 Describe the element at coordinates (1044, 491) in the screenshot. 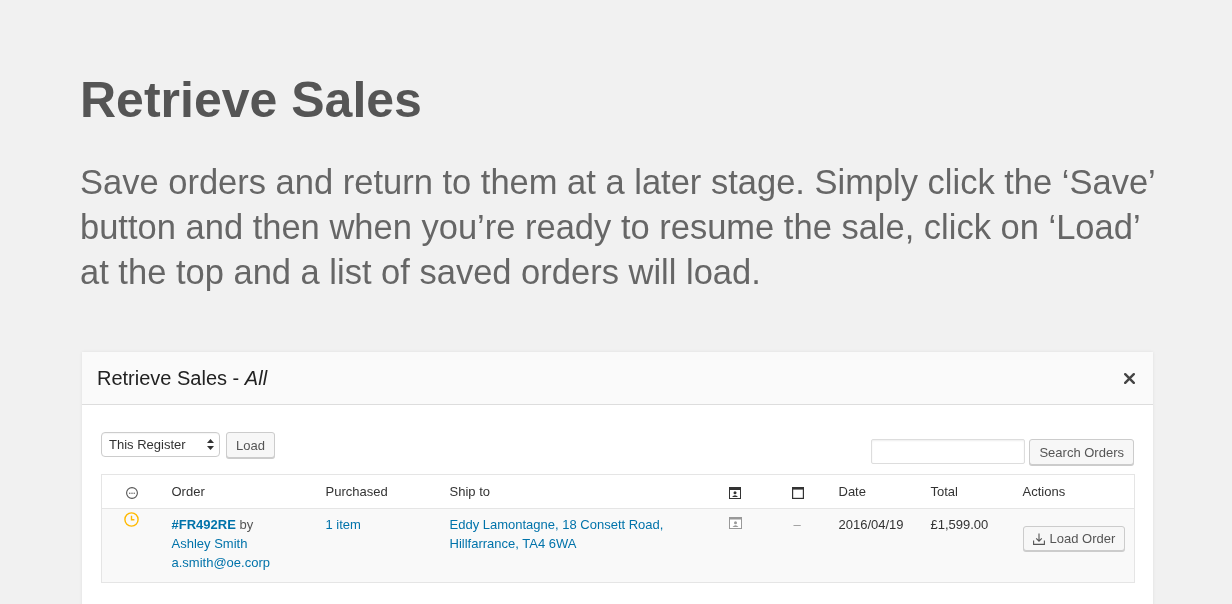

I see `column-header: Actions` at that location.